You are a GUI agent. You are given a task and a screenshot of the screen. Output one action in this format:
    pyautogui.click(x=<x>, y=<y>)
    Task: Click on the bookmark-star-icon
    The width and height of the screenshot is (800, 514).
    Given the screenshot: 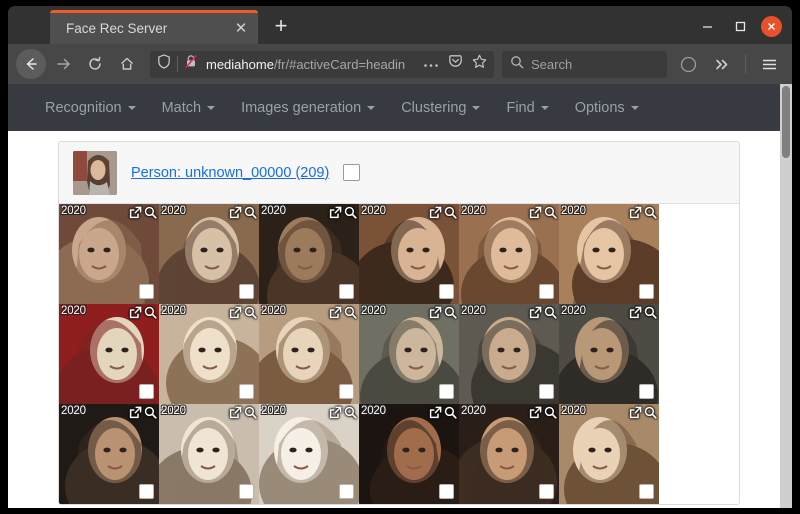 What is the action you would take?
    pyautogui.click(x=479, y=64)
    